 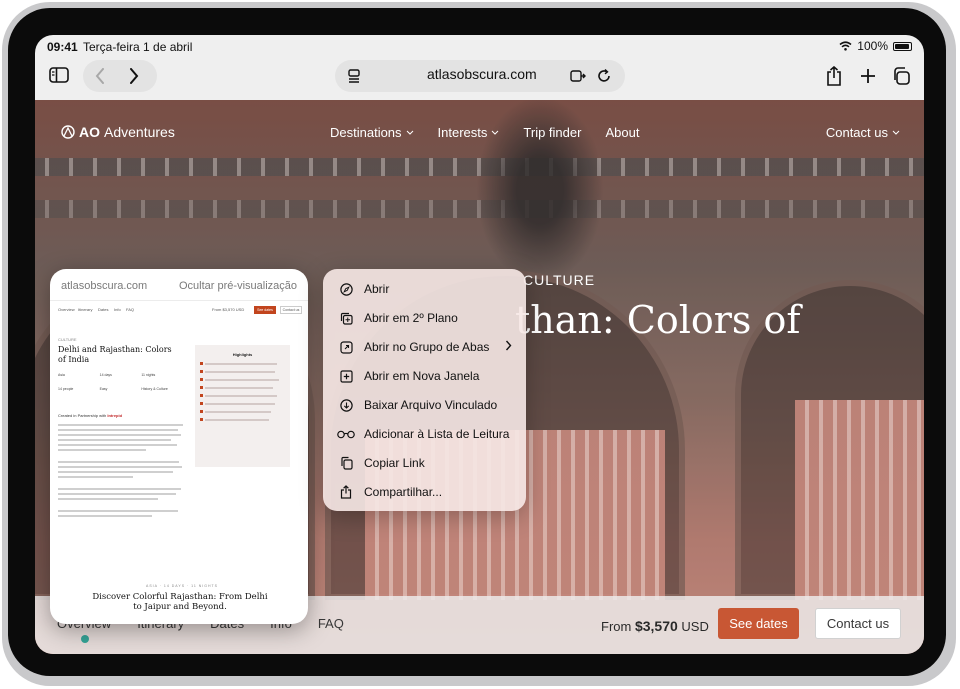 I want to click on back-icon, so click(x=100, y=76).